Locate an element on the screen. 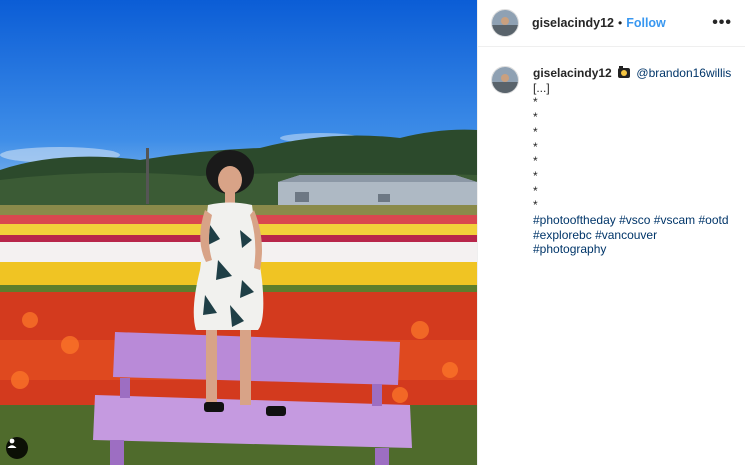  user-icon is located at coordinates (12, 443).